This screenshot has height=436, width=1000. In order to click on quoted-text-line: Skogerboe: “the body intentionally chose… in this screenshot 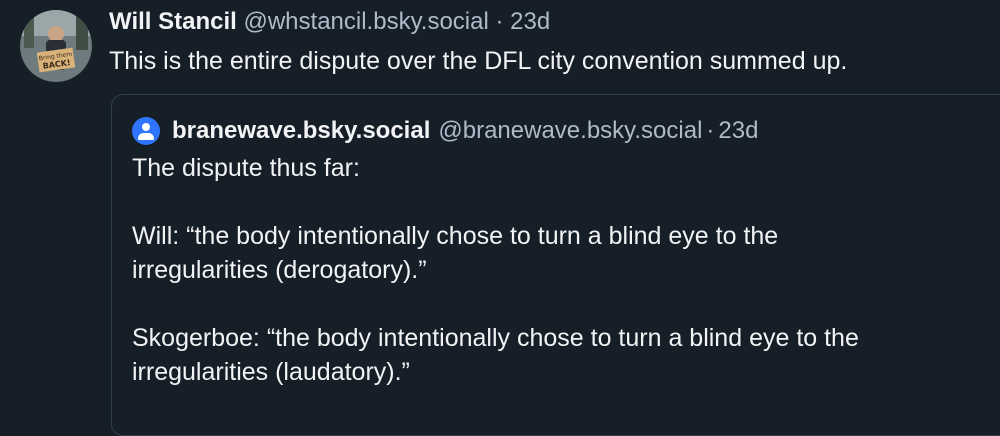, I will do `click(495, 338)`.